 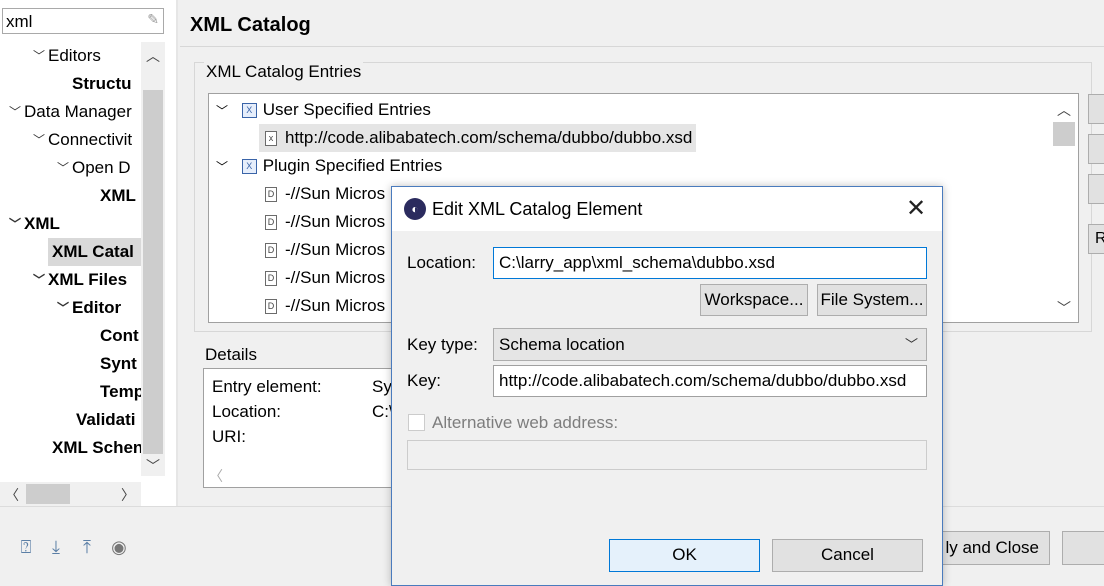 I want to click on tree-item-structure: Structu, so click(x=93, y=84).